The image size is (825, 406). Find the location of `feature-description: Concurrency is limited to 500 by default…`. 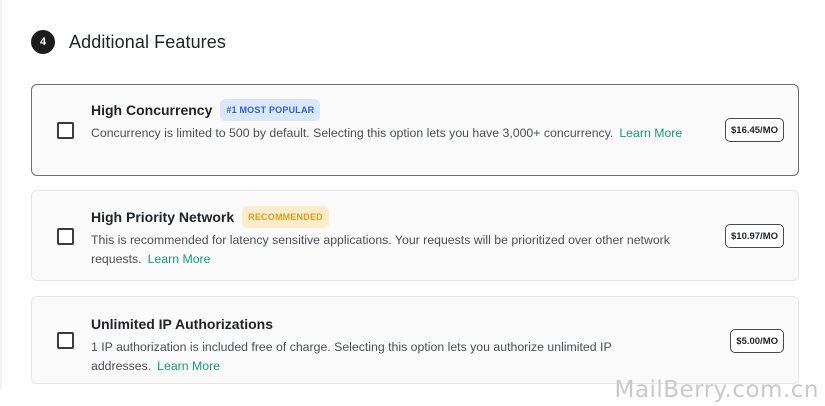

feature-description: Concurrency is limited to 500 by default… is located at coordinates (399, 133).